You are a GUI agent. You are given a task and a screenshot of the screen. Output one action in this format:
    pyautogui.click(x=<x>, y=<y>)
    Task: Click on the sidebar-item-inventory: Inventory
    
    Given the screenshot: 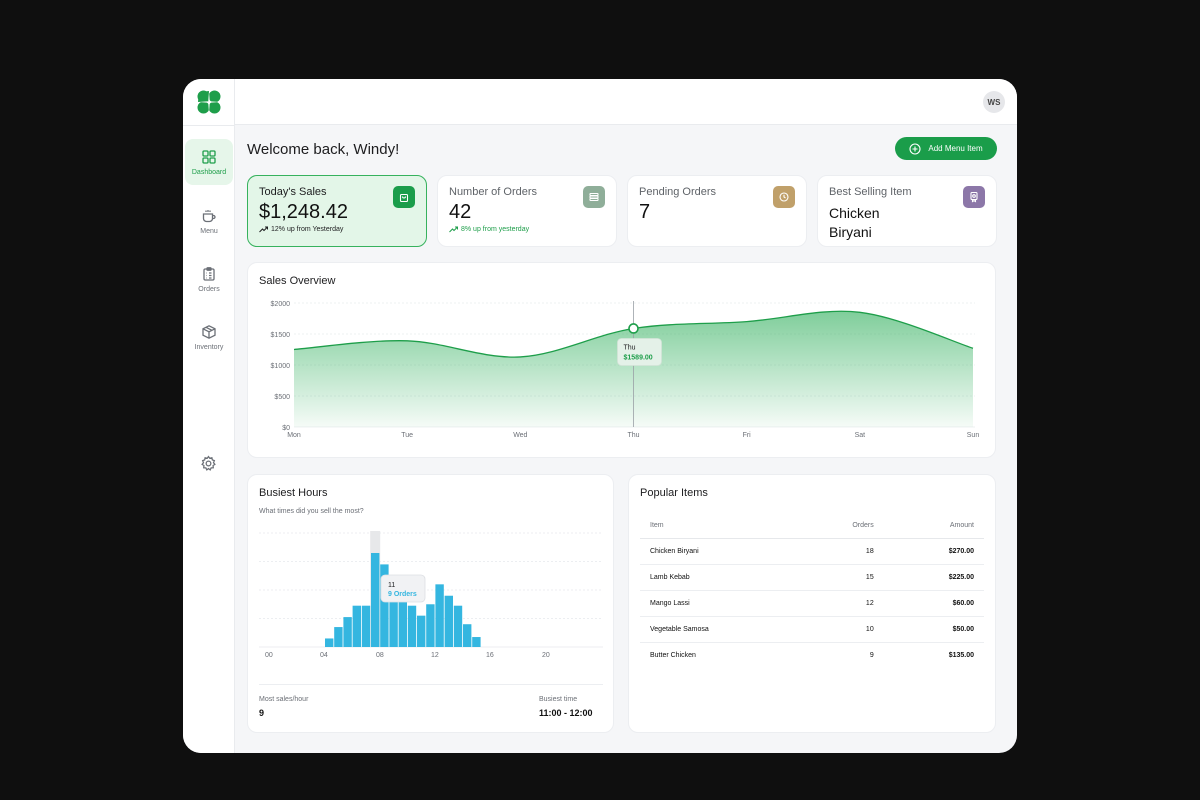 What is the action you would take?
    pyautogui.click(x=209, y=337)
    